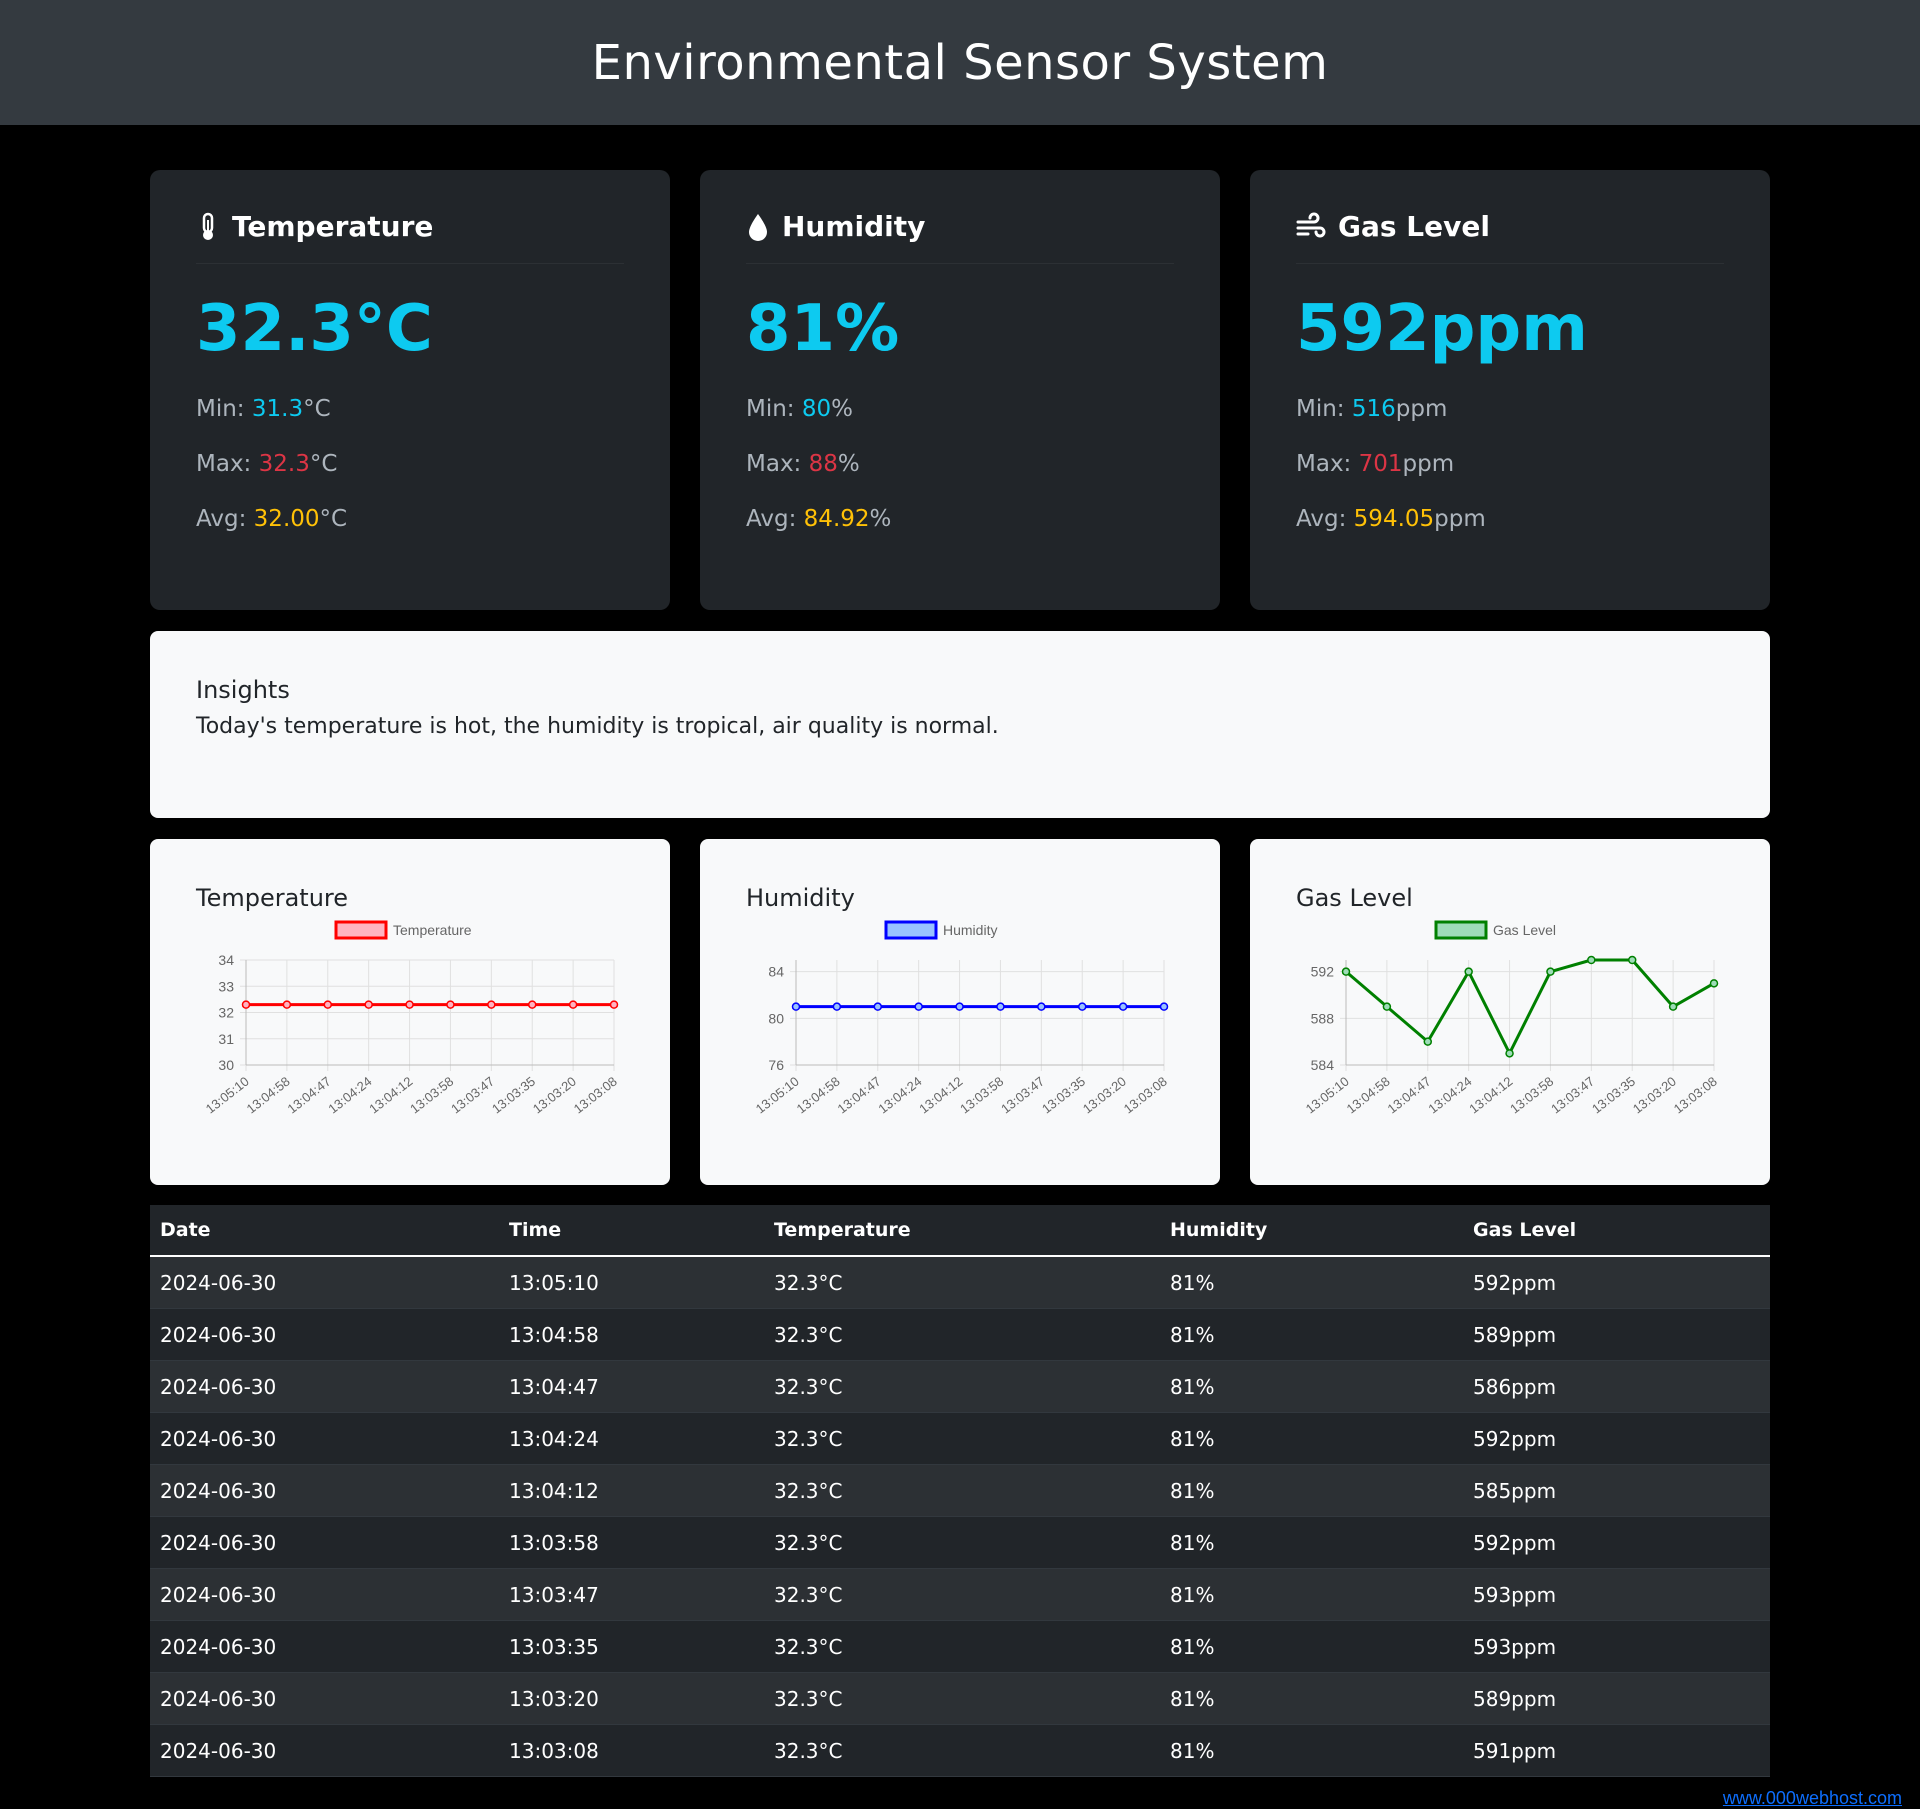  Describe the element at coordinates (1323, 1065) in the screenshot. I see `y-tick-label: 584` at that location.